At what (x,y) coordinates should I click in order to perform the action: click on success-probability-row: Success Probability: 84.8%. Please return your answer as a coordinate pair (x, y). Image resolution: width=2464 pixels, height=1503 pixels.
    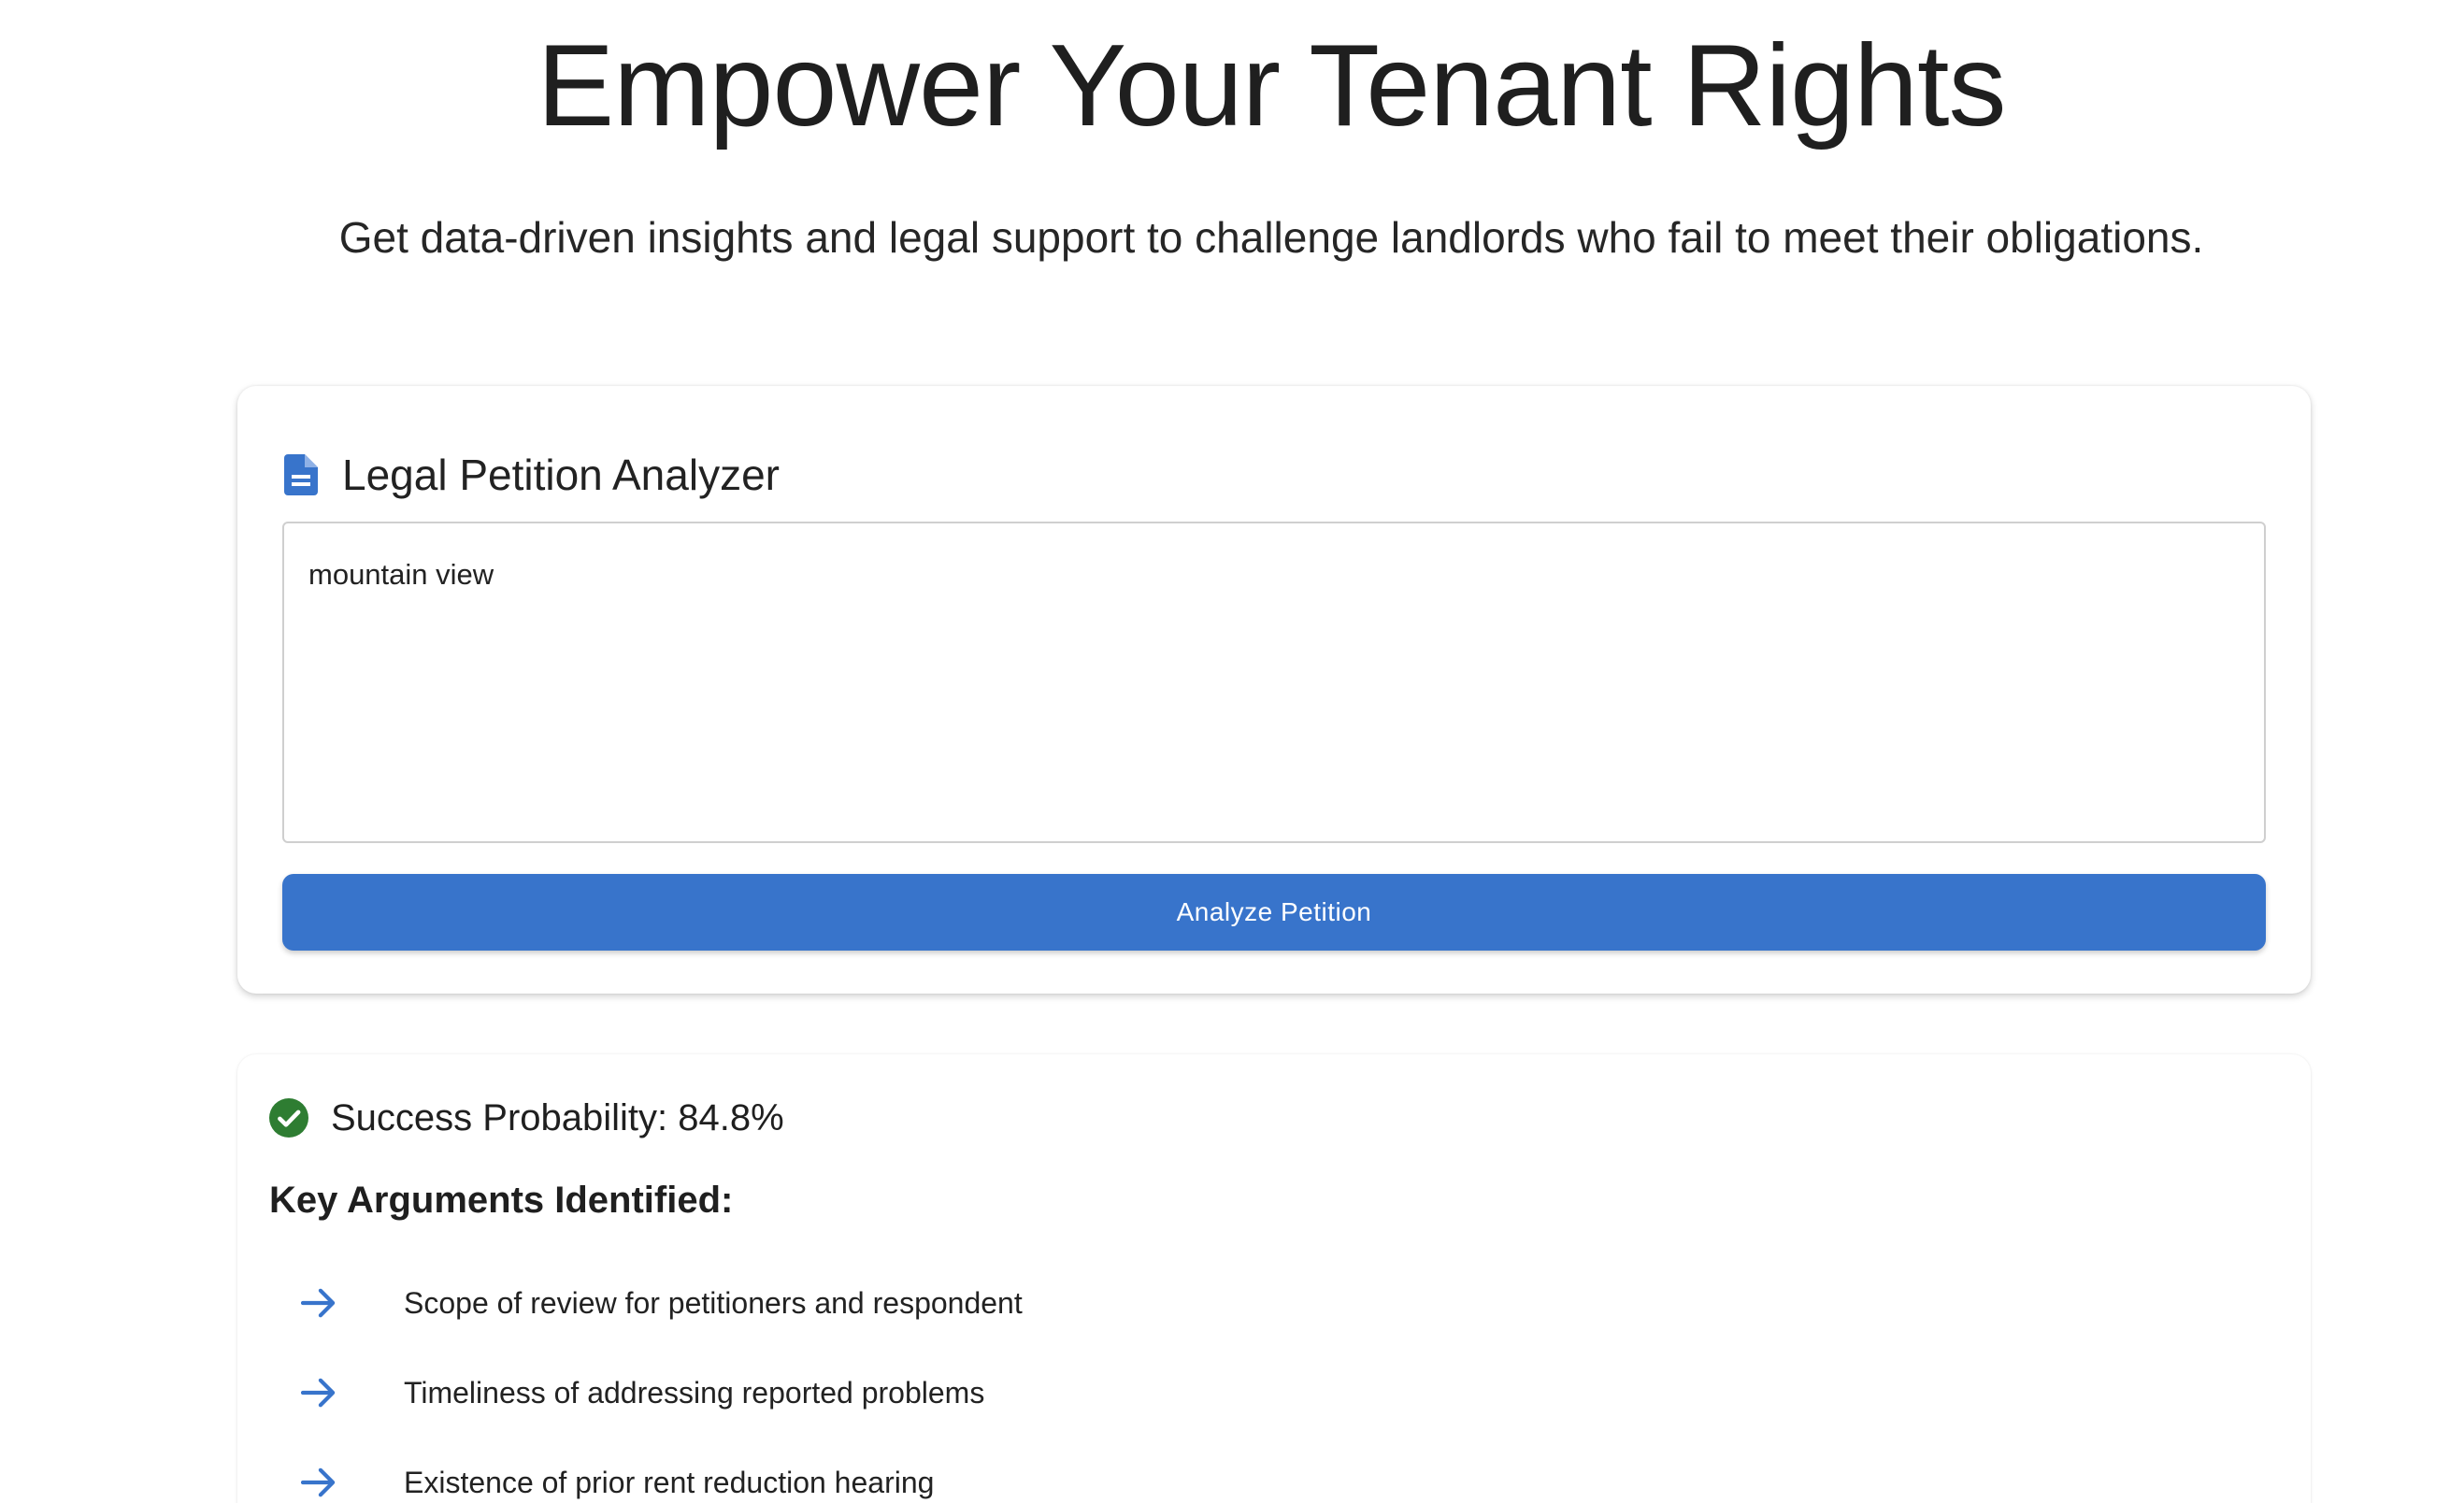
    Looking at the image, I should click on (526, 1118).